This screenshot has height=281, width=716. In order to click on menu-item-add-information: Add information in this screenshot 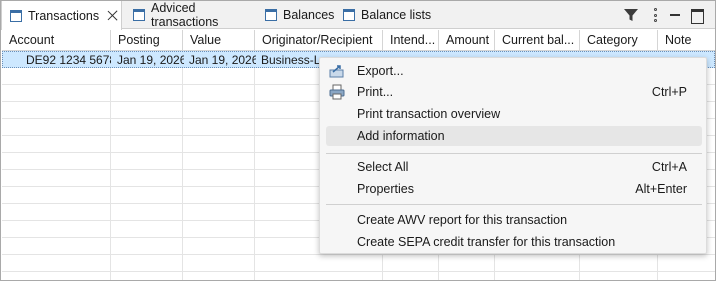, I will do `click(514, 136)`.